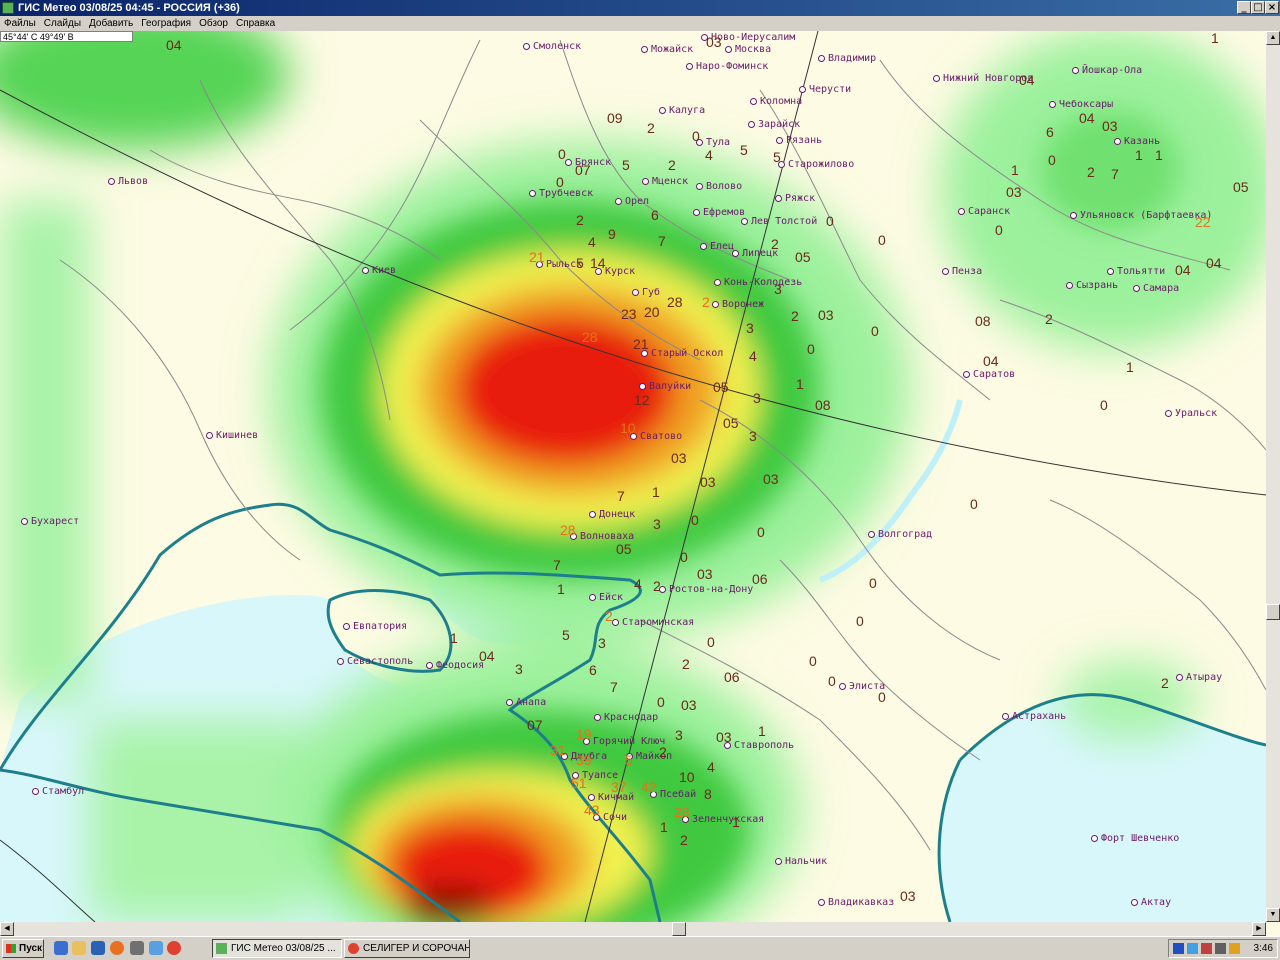  Describe the element at coordinates (1273, 915) in the screenshot. I see `scroll-down-button: ▼` at that location.